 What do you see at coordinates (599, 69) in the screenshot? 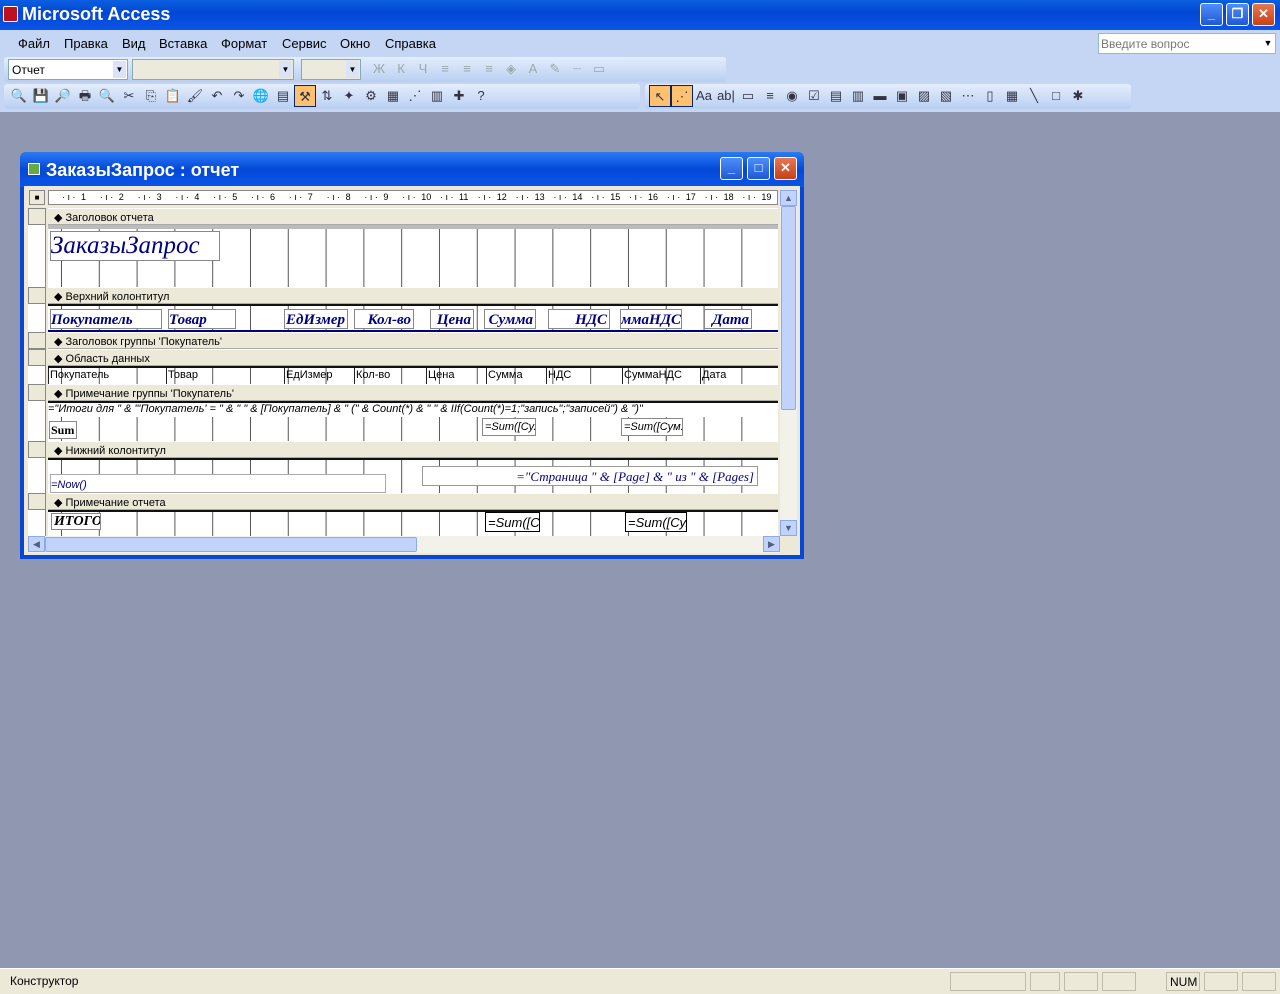
I see `line-width-icon: ▭` at bounding box center [599, 69].